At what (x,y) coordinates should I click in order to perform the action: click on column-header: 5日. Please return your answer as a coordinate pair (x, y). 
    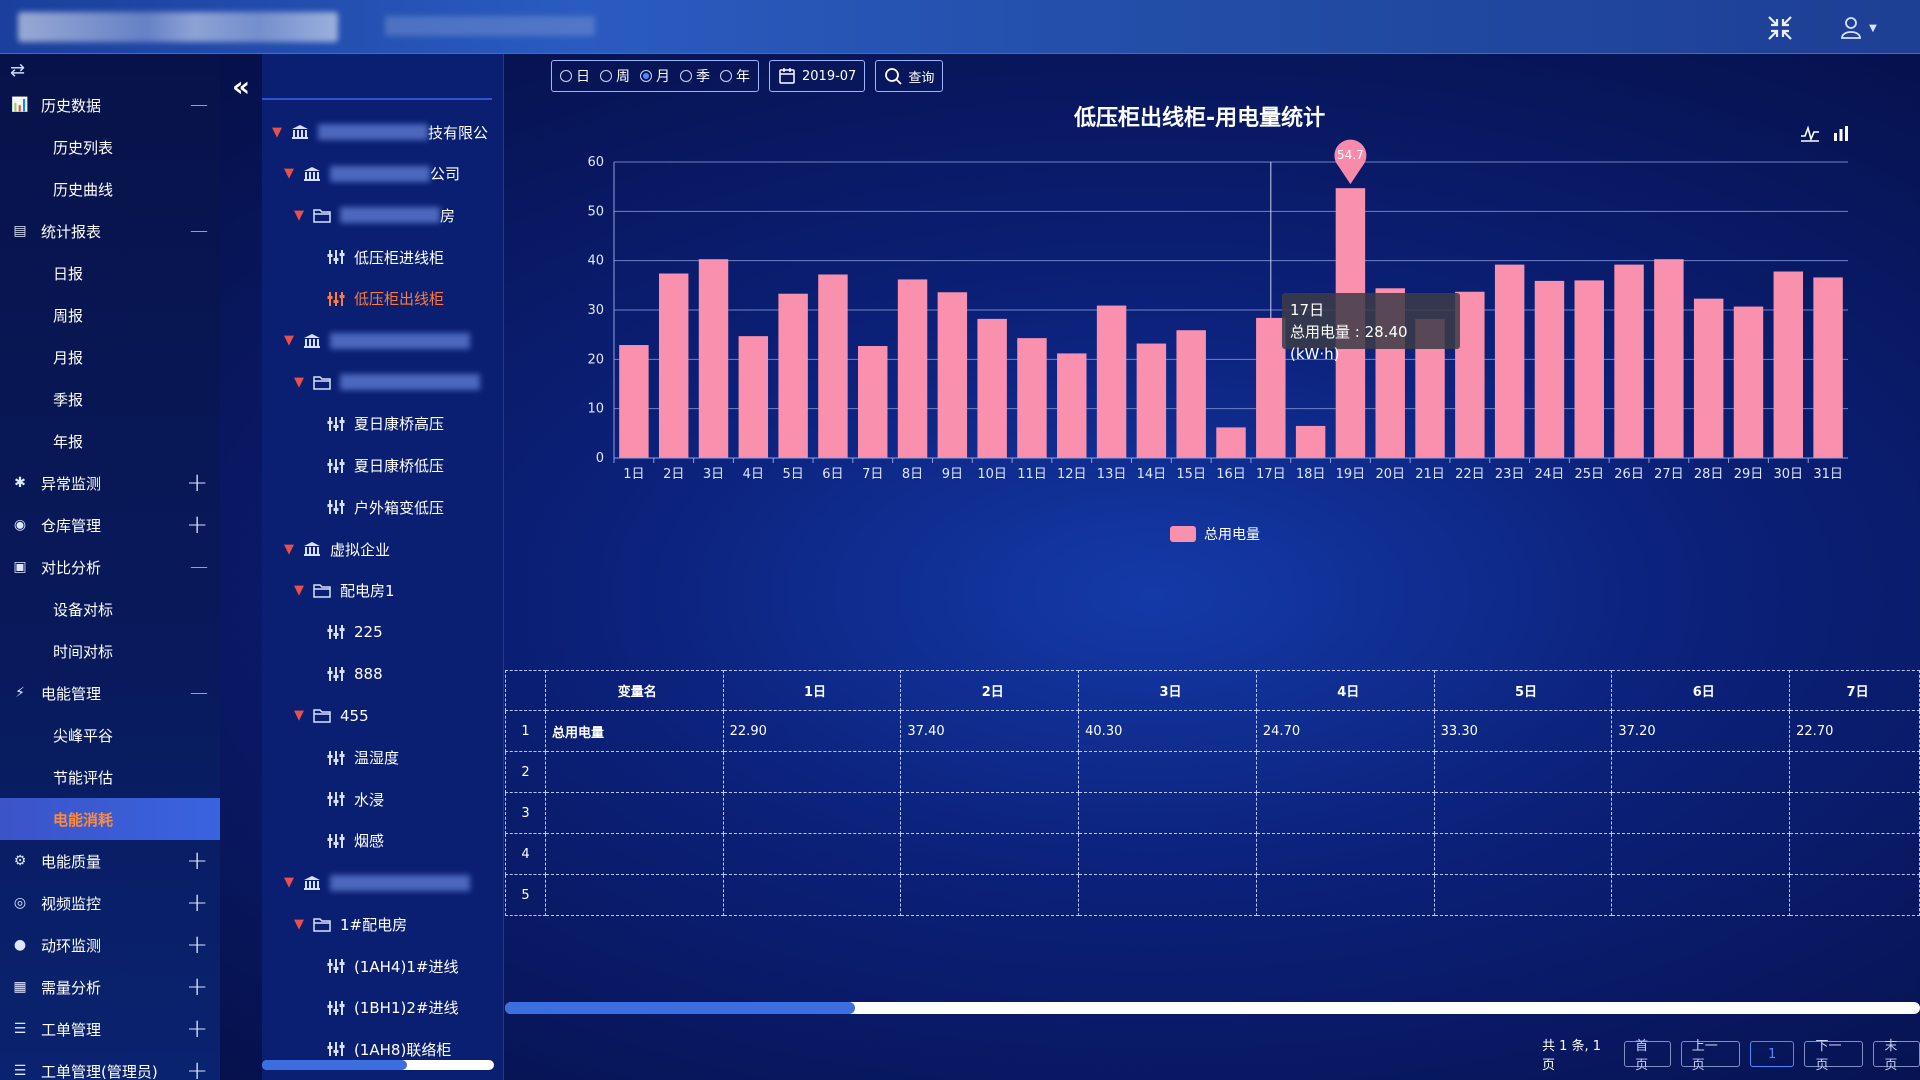
    Looking at the image, I should click on (1523, 690).